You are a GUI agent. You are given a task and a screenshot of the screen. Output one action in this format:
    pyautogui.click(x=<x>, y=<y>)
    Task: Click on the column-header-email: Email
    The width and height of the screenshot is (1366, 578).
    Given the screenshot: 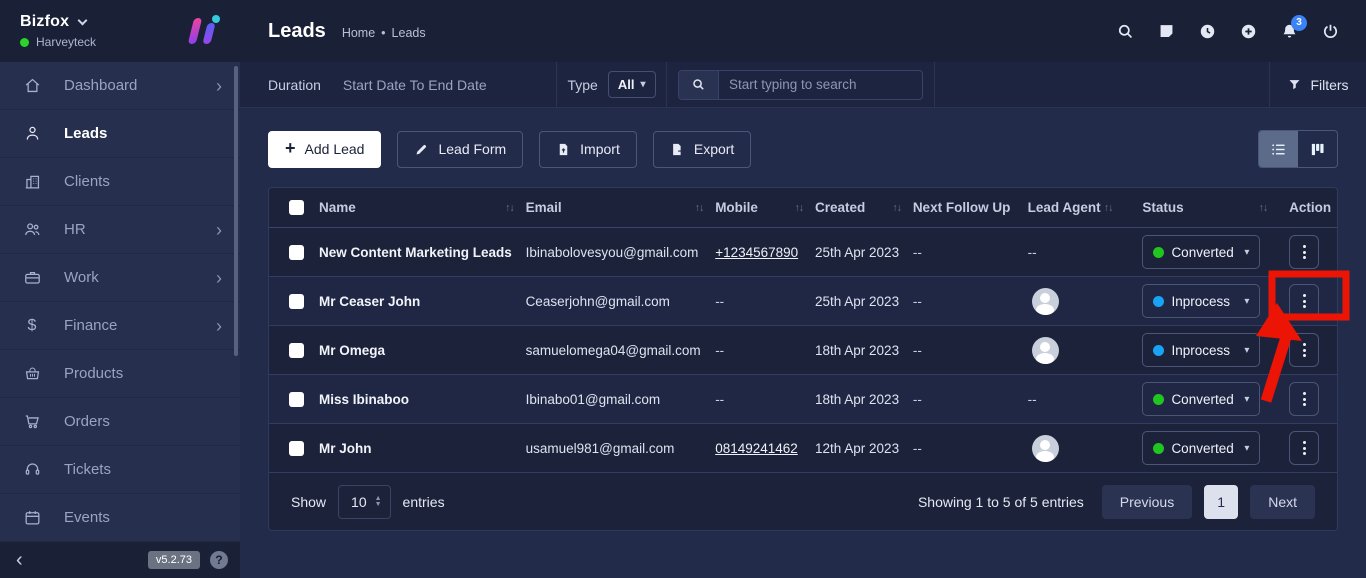 What is the action you would take?
    pyautogui.click(x=544, y=207)
    